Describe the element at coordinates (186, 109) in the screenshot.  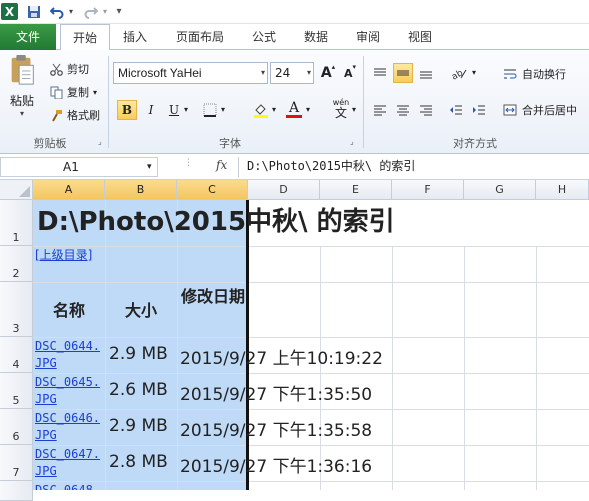
I see `underline-dropdown-icon: ▾` at that location.